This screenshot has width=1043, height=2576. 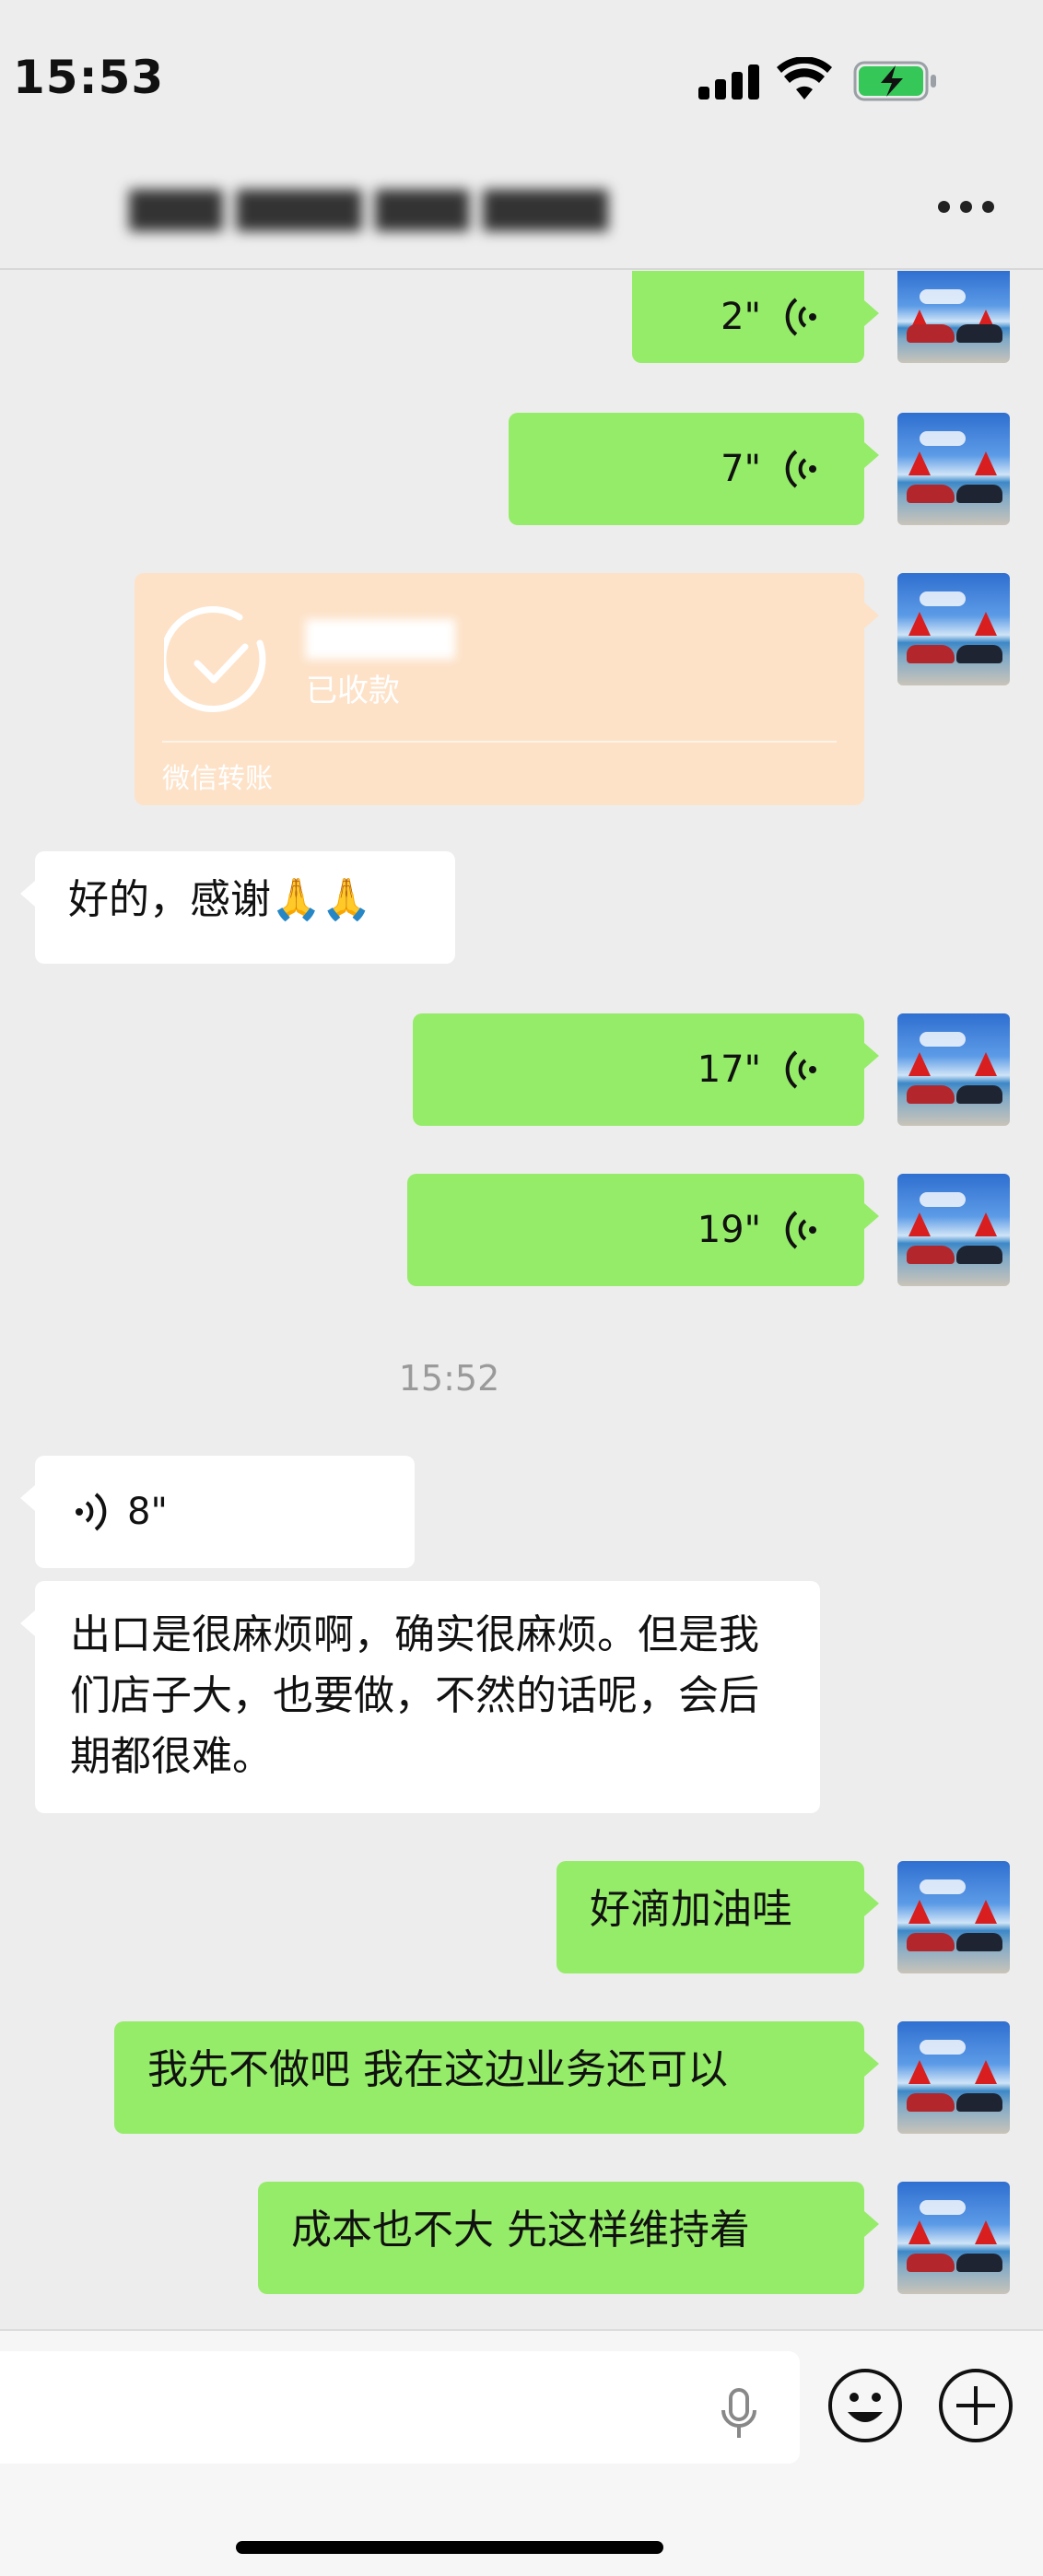 What do you see at coordinates (694, 469) in the screenshot?
I see `voice-message-outgoing: 7"` at bounding box center [694, 469].